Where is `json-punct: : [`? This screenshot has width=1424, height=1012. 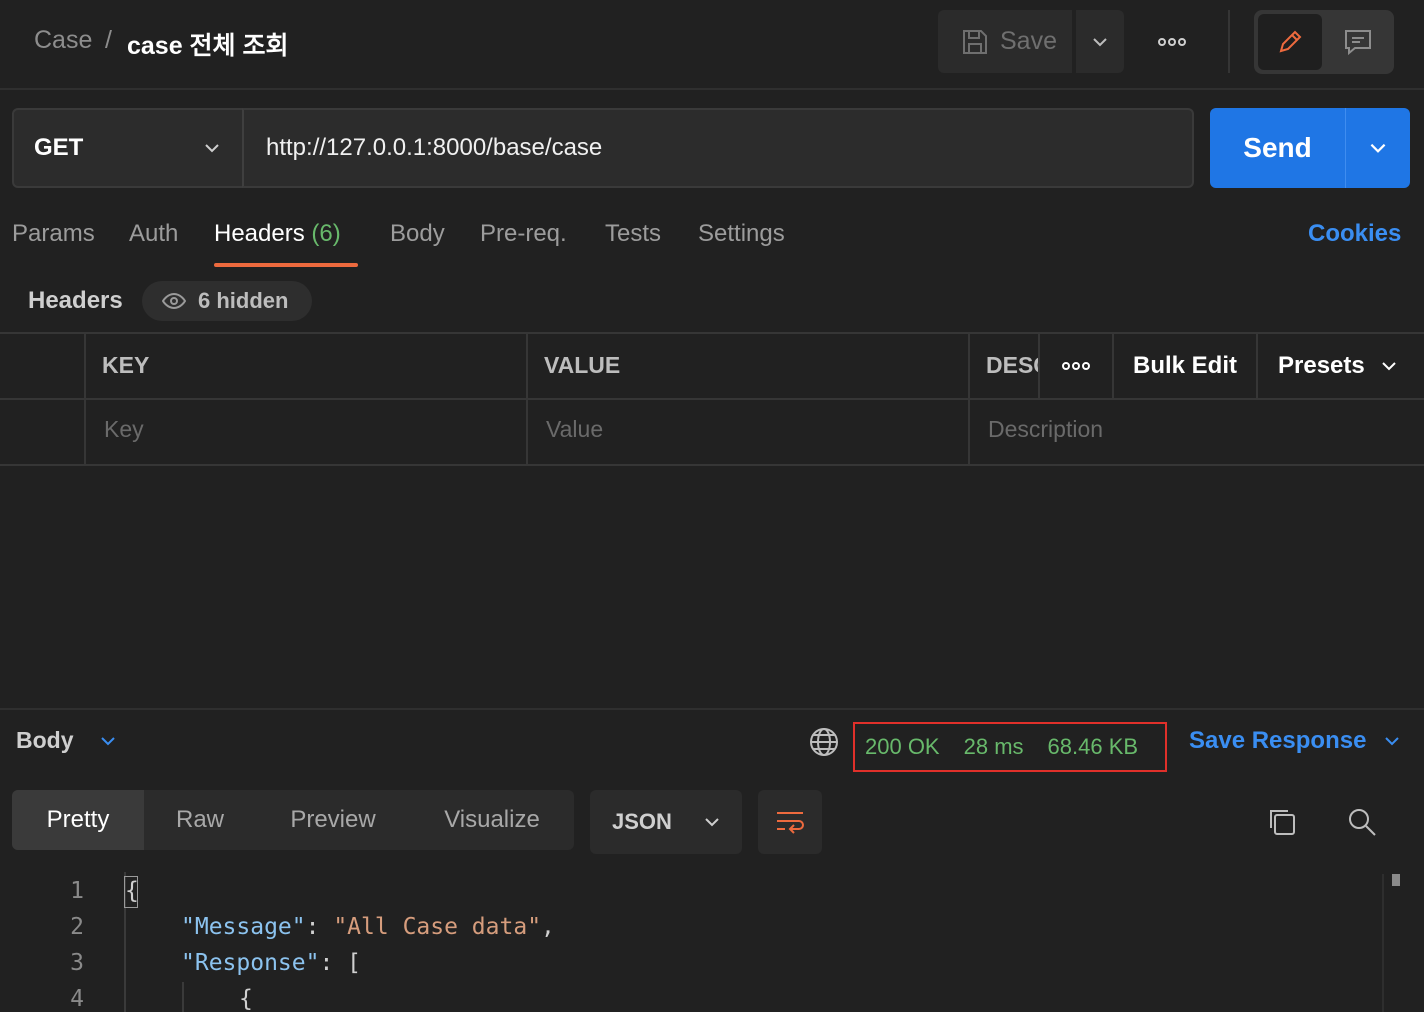
json-punct: : [ is located at coordinates (340, 963).